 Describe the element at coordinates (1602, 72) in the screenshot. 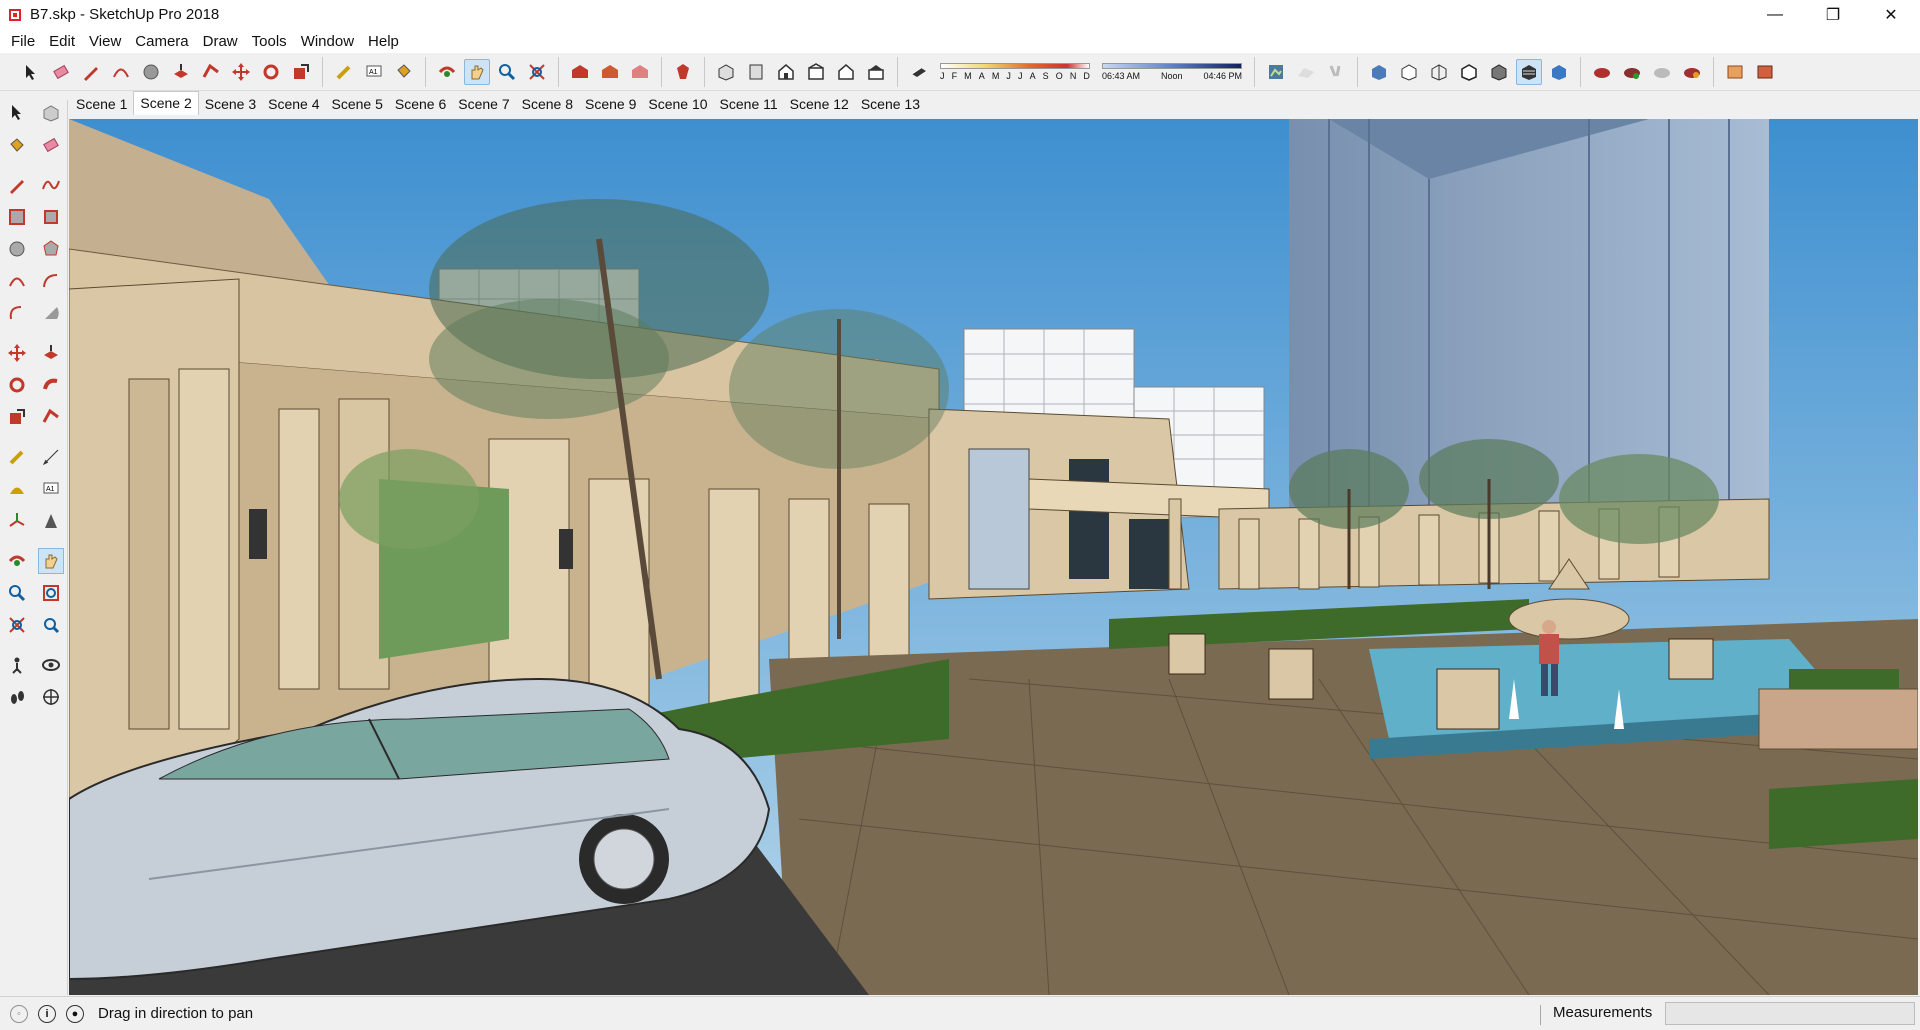

I see `plugin-red-icon` at that location.